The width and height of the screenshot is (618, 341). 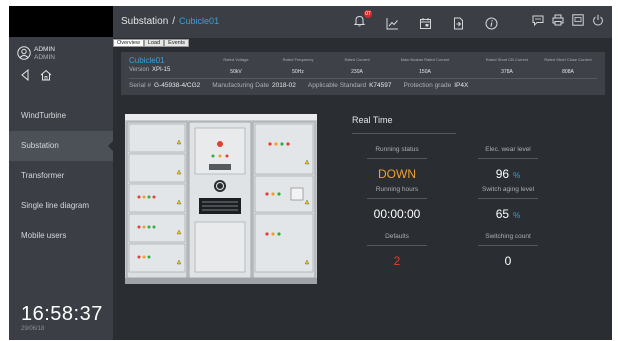 I want to click on serial-number: Serial # G-45938-4/CG2, so click(x=165, y=85).